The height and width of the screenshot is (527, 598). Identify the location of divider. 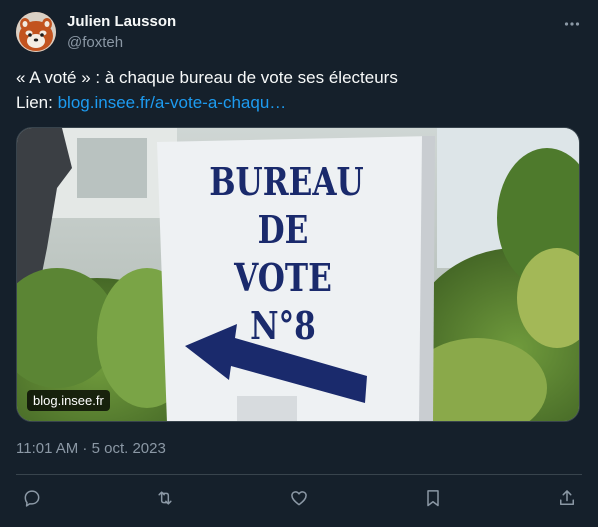
(299, 474).